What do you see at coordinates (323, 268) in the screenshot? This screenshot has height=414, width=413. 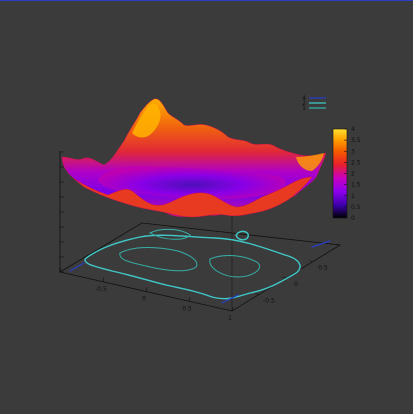 I see `y-tick-label: 0.5` at bounding box center [323, 268].